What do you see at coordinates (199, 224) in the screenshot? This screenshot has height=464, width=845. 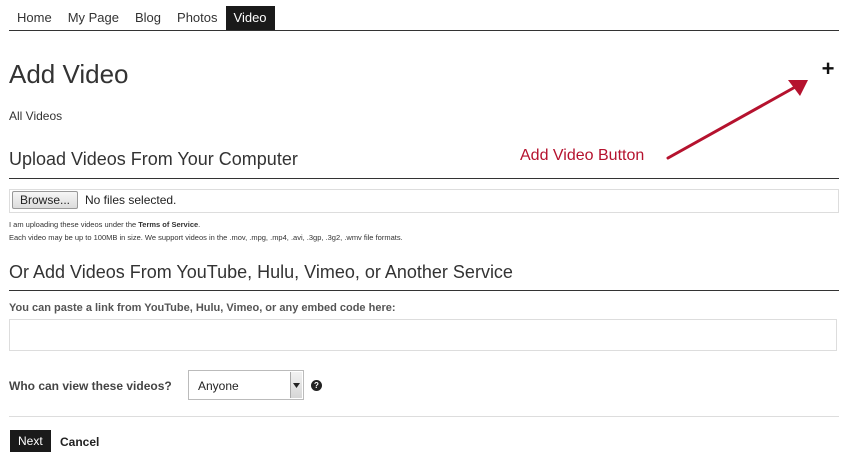 I see `terms-suffix: .` at bounding box center [199, 224].